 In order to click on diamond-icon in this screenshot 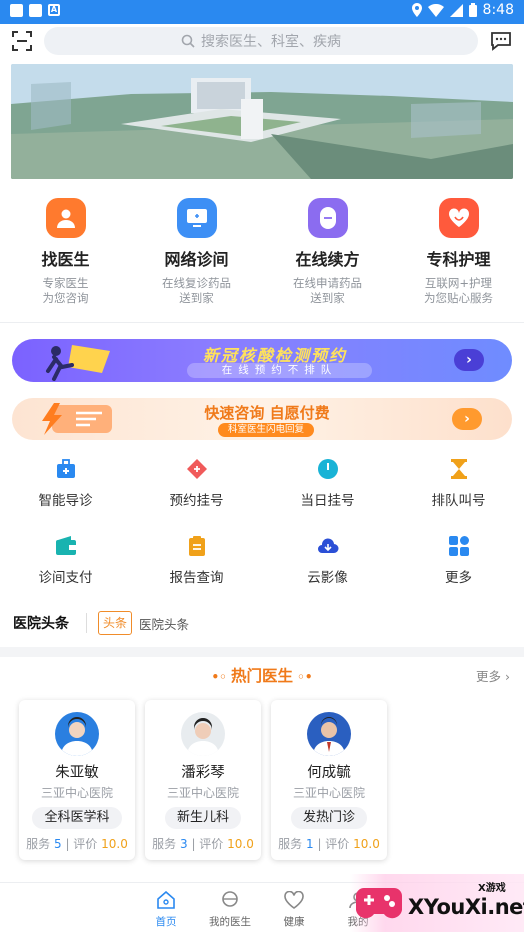, I will do `click(196, 469)`.